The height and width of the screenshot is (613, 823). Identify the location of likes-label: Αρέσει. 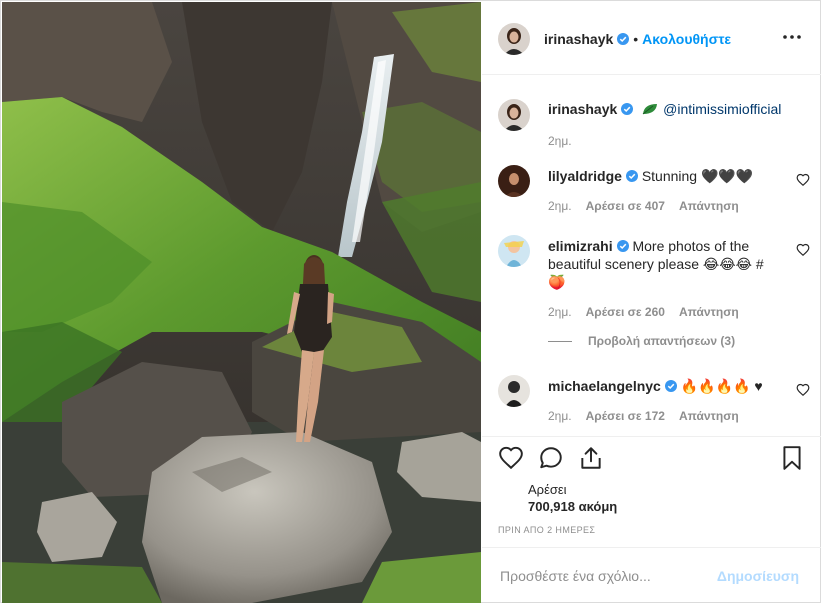
(547, 489).